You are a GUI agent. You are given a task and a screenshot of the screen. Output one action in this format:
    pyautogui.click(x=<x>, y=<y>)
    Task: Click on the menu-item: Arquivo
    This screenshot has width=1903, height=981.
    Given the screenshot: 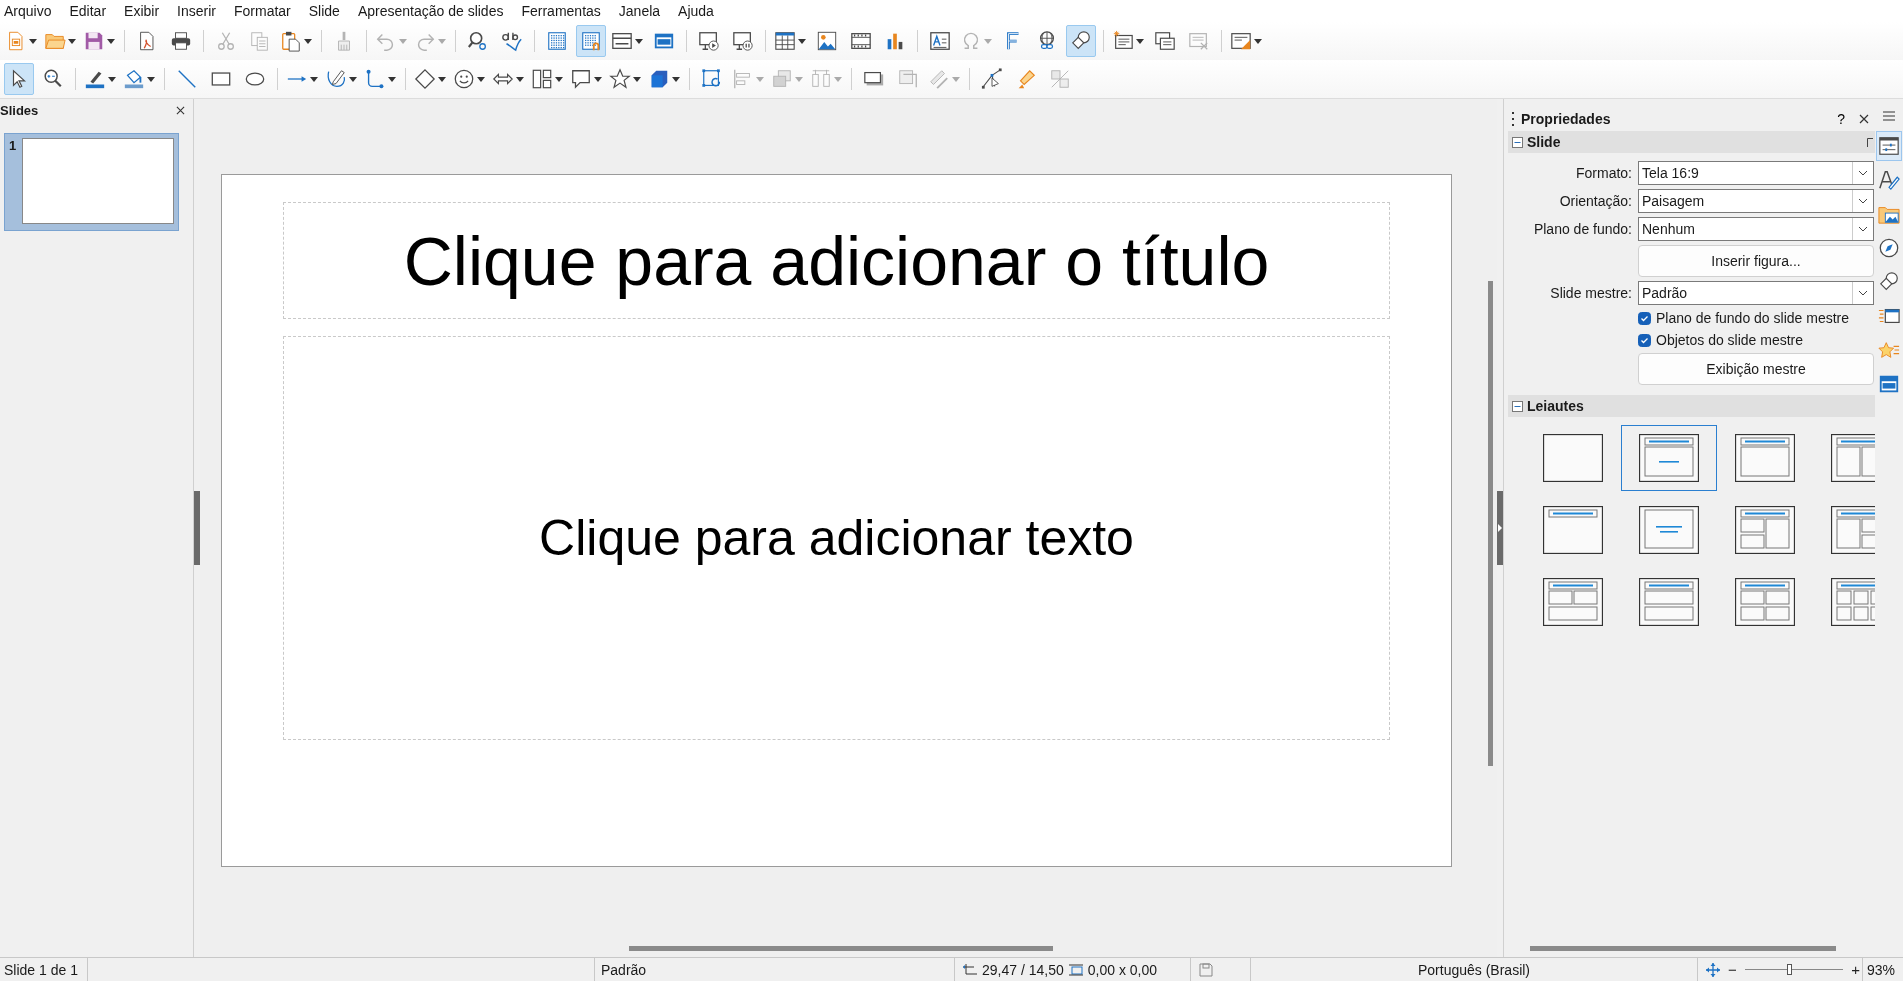 What is the action you would take?
    pyautogui.click(x=30, y=11)
    